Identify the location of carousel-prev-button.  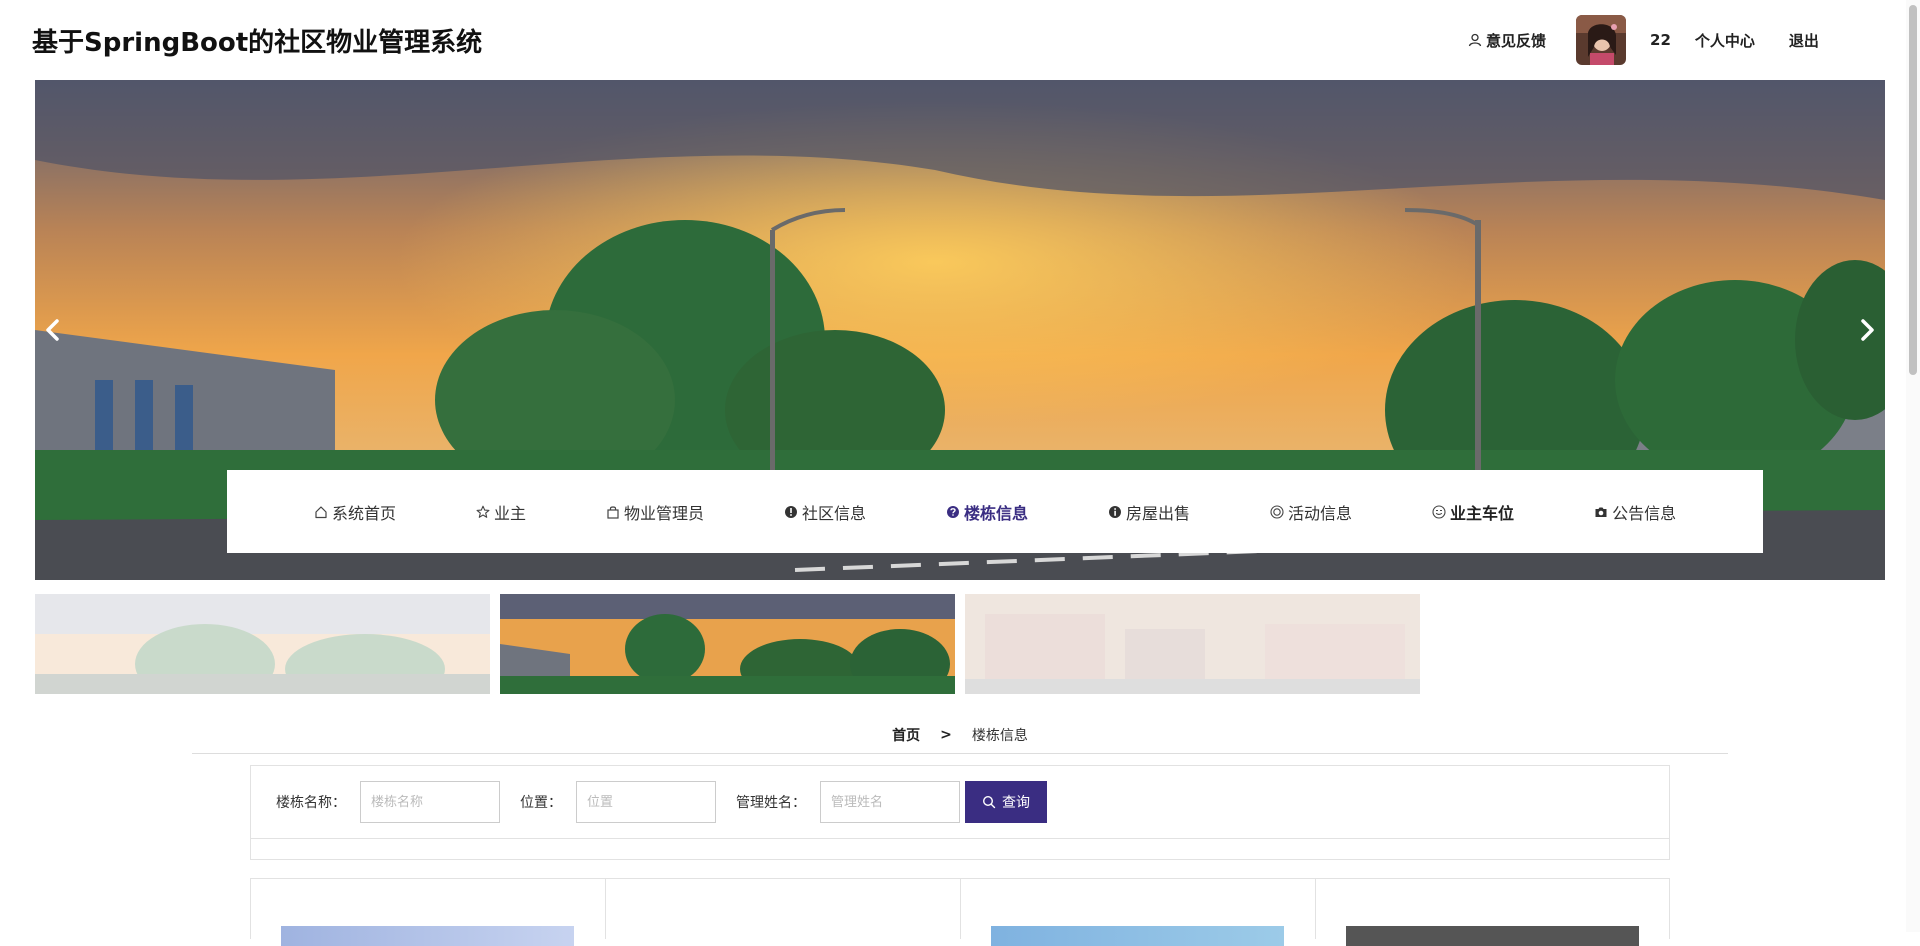
(53, 330).